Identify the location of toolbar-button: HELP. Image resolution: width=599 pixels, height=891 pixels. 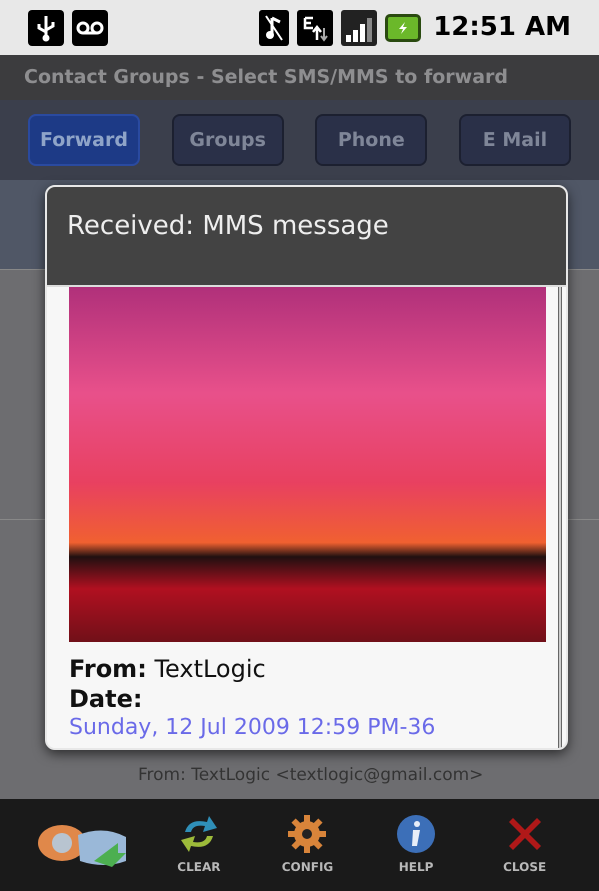
(416, 845).